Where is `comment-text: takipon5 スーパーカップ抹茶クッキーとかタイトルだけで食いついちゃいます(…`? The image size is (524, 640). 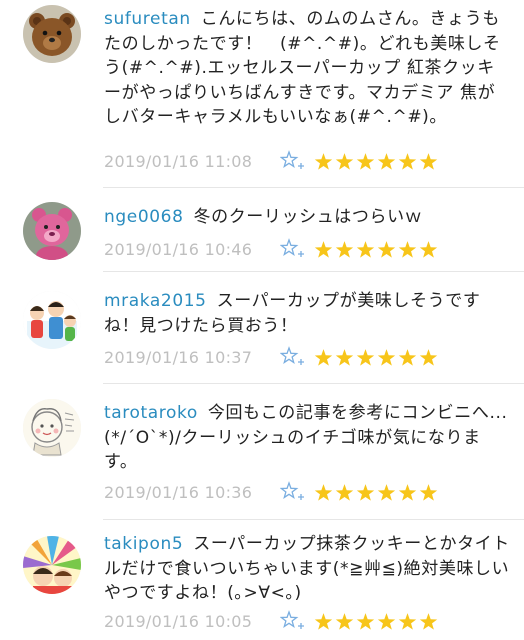 comment-text: takipon5 スーパーカップ抹茶クッキーとかタイトルだけで食いついちゃいます(… is located at coordinates (307, 569).